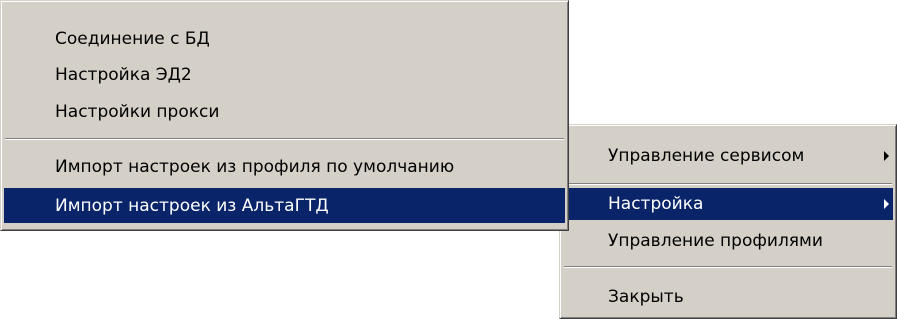  Describe the element at coordinates (255, 167) in the screenshot. I see `menu-item-label: Импорт настроек из профиля по умолчанию` at that location.